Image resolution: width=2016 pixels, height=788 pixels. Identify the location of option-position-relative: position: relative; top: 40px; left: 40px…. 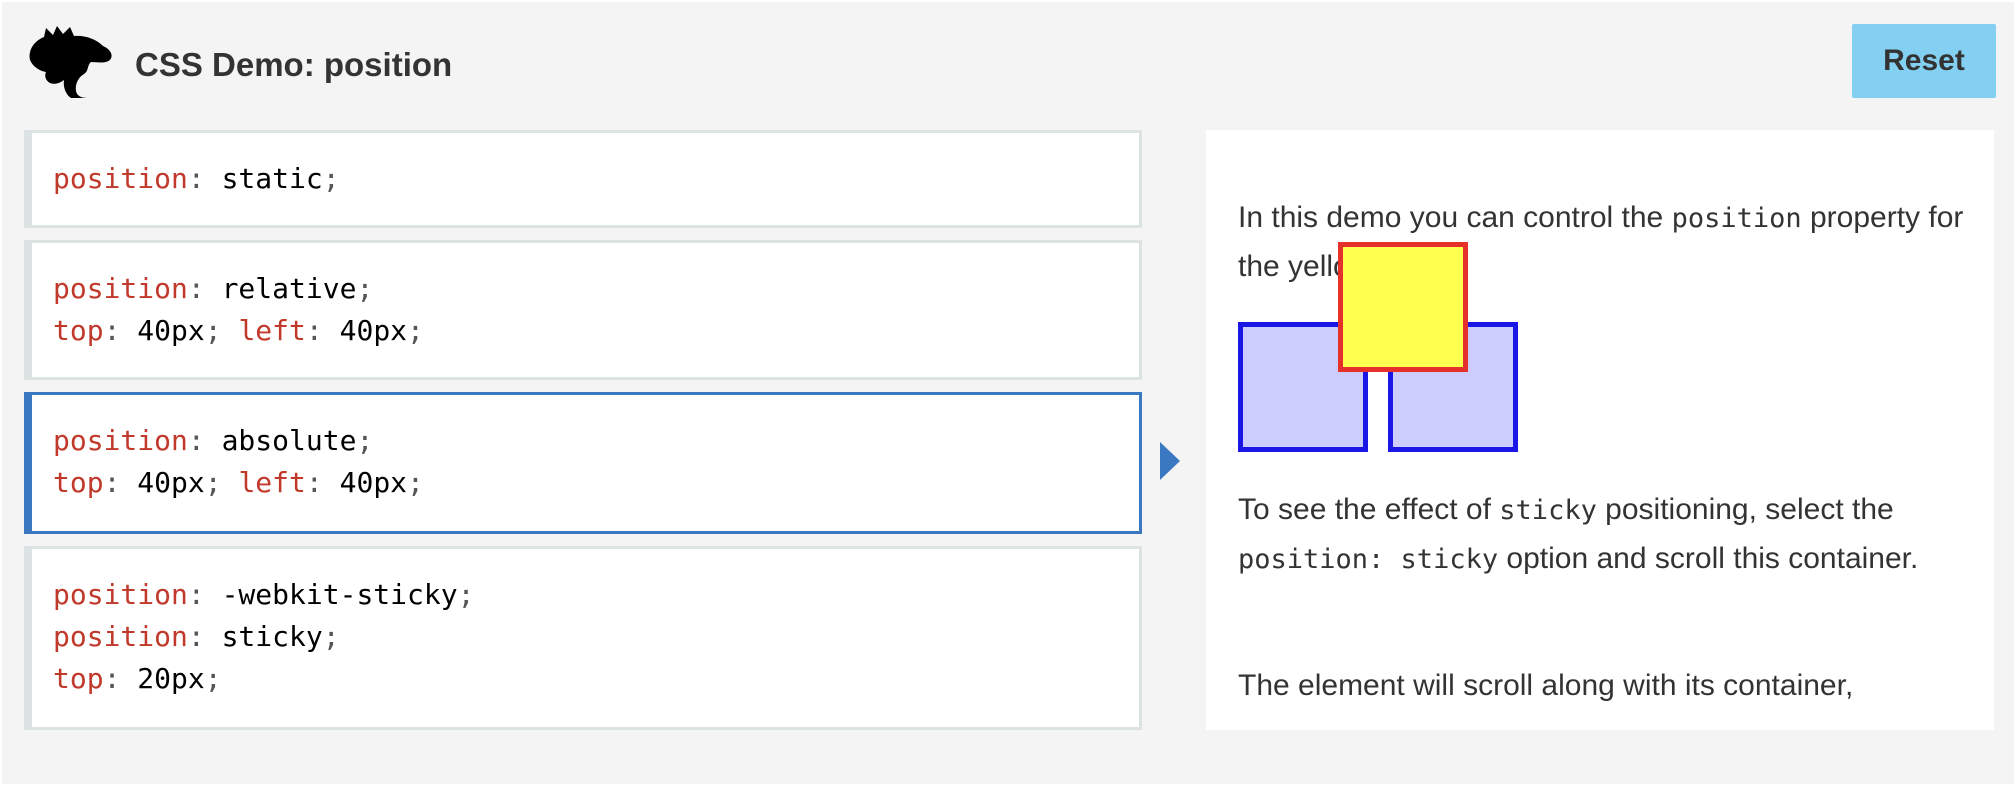
(583, 310).